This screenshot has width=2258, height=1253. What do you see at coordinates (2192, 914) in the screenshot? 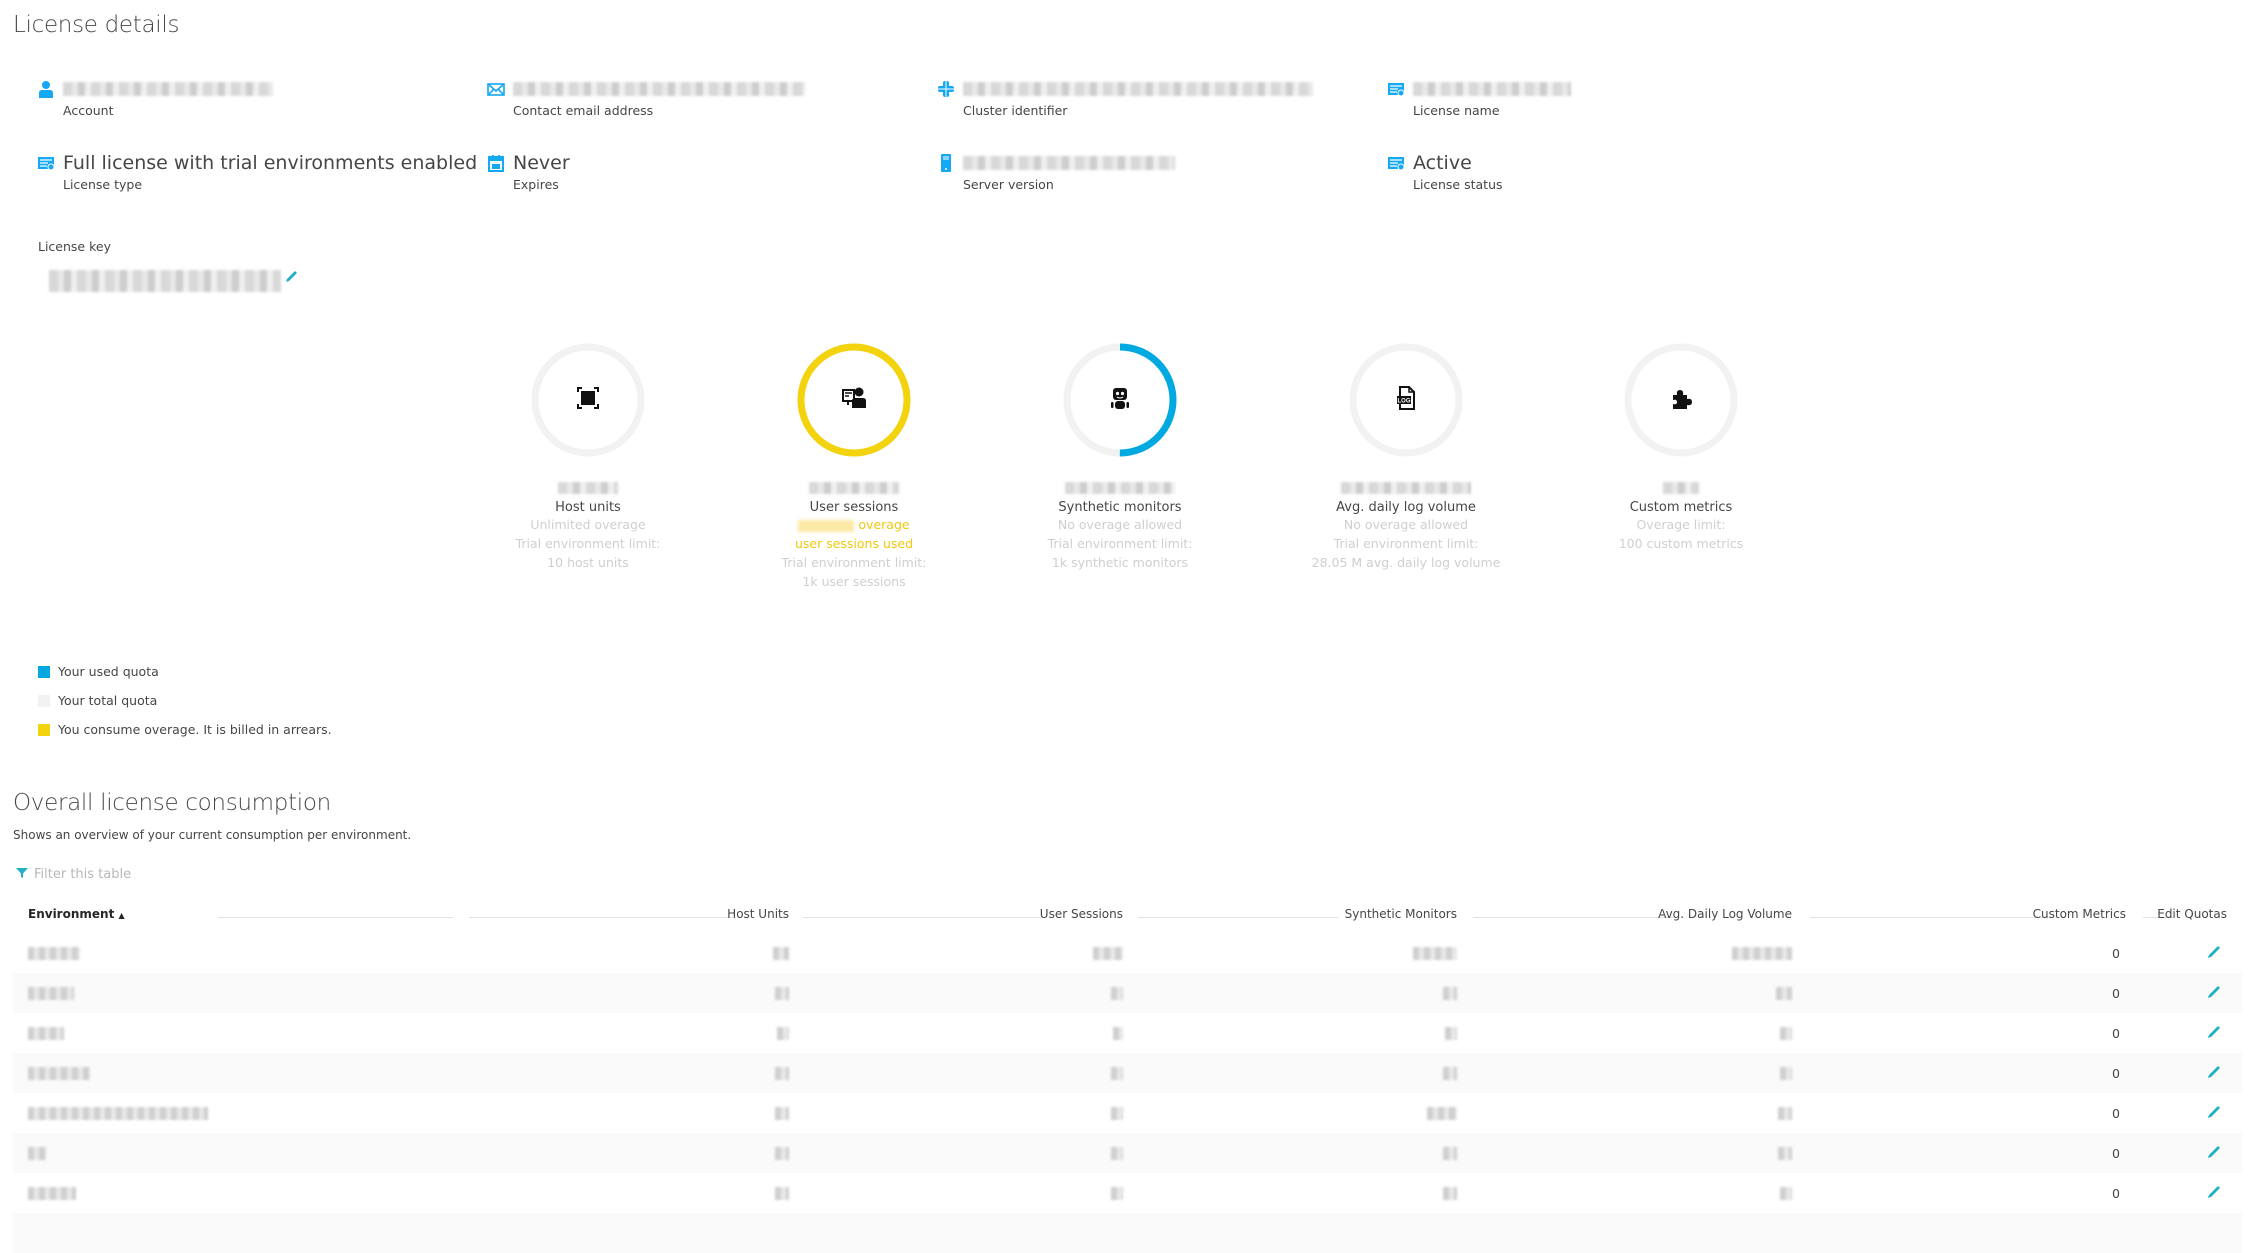
I see `column-header-edit-quotas: Edit Quotas` at bounding box center [2192, 914].